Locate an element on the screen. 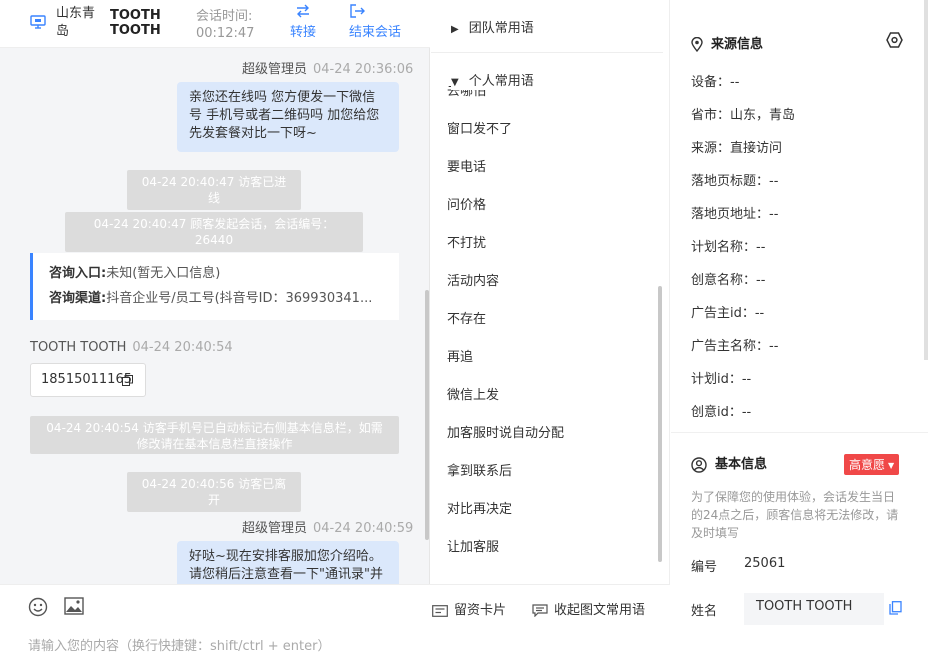 The height and width of the screenshot is (654, 928). personal-phrases-toggle: ▼ 个人常用语 is located at coordinates (556, 80).